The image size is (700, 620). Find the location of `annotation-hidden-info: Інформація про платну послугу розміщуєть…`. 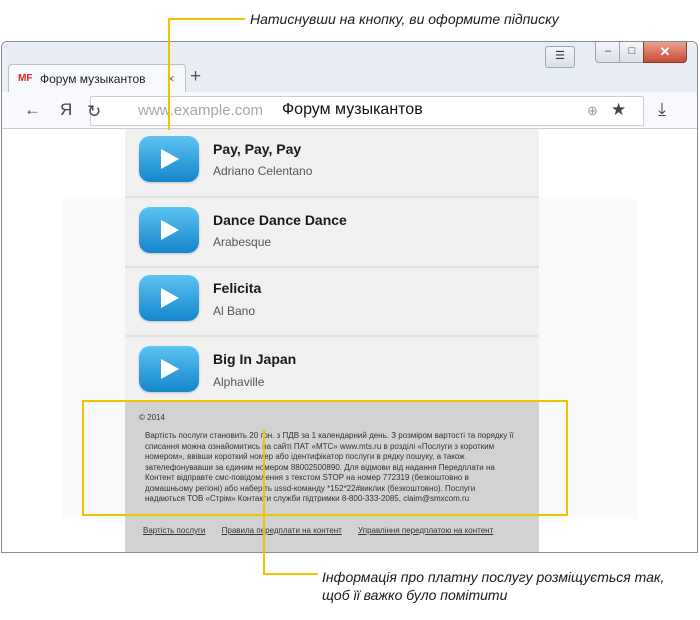

annotation-hidden-info: Інформація про платну послугу розміщуєть… is located at coordinates (493, 586).